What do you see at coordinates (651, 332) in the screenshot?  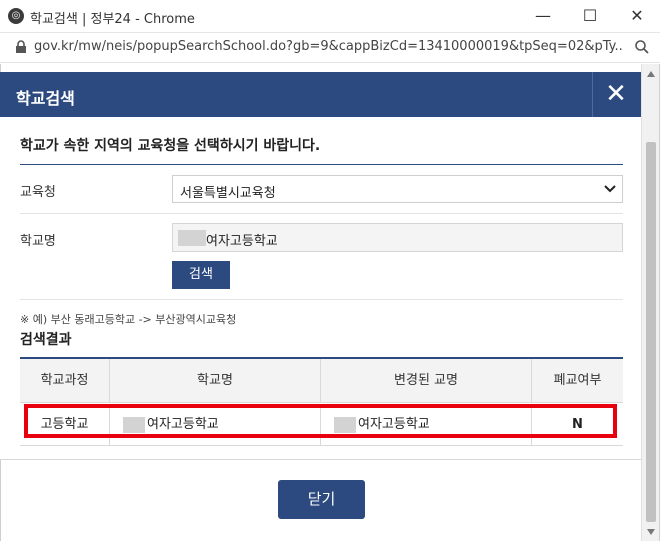 I see `scroll-thumb` at bounding box center [651, 332].